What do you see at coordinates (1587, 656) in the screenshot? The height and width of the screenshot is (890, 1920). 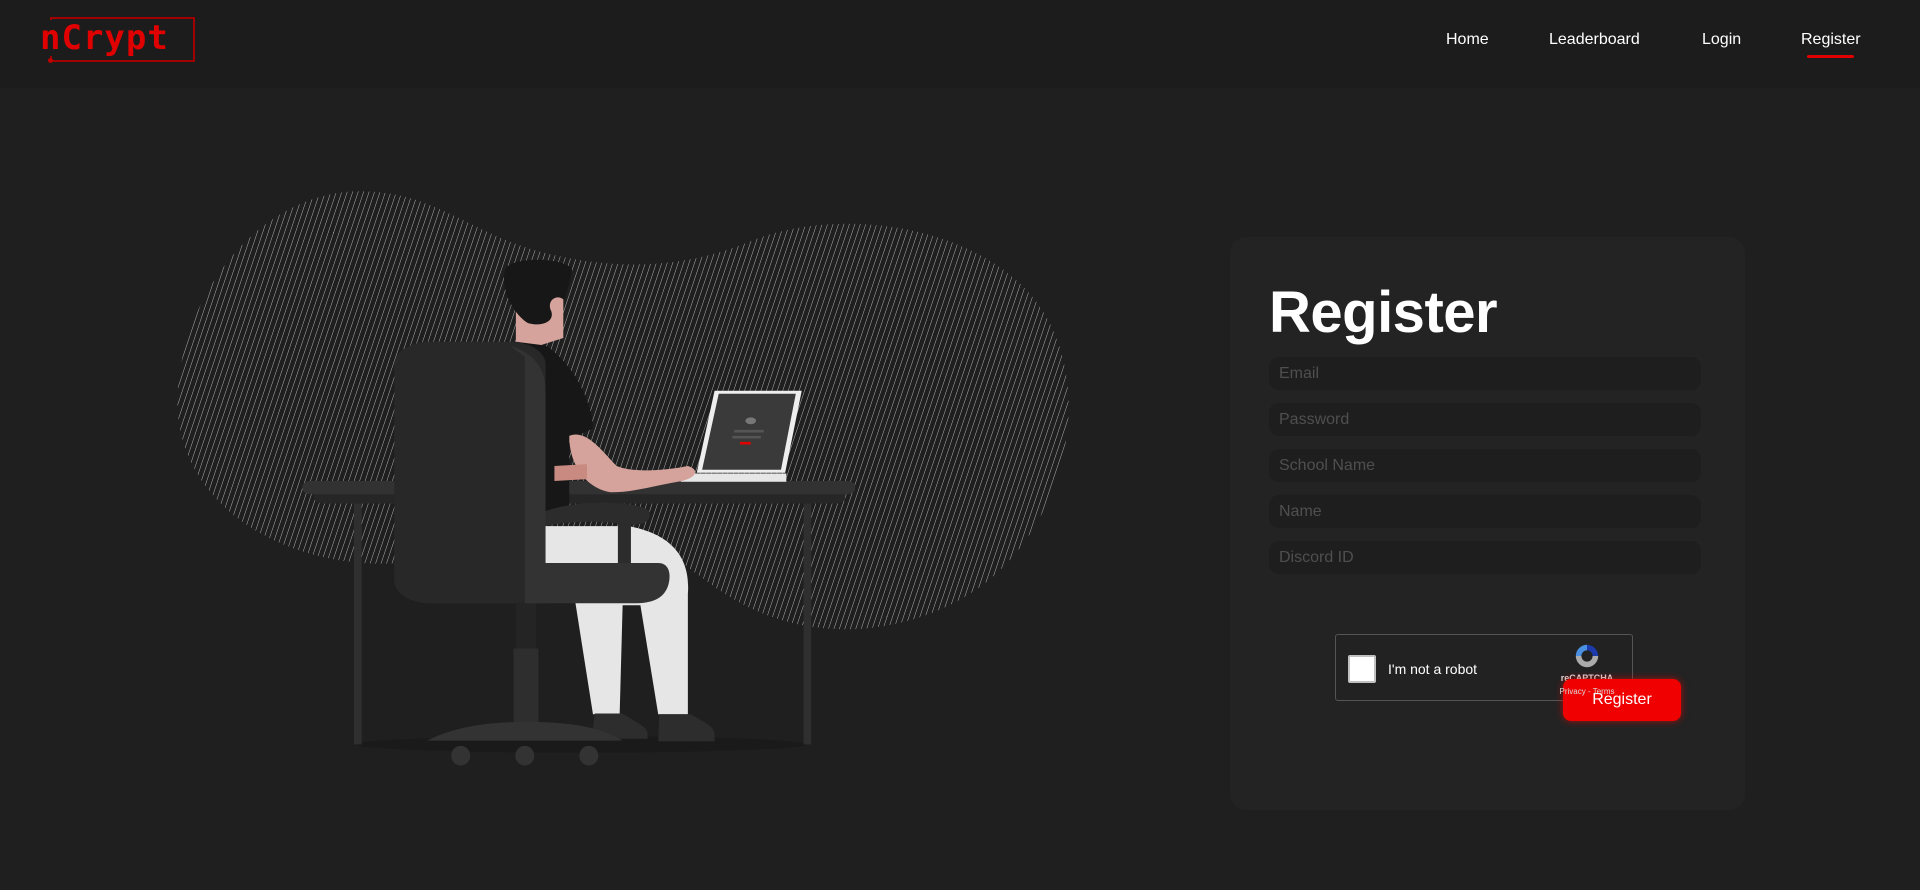 I see `recaptcha-logo-icon` at bounding box center [1587, 656].